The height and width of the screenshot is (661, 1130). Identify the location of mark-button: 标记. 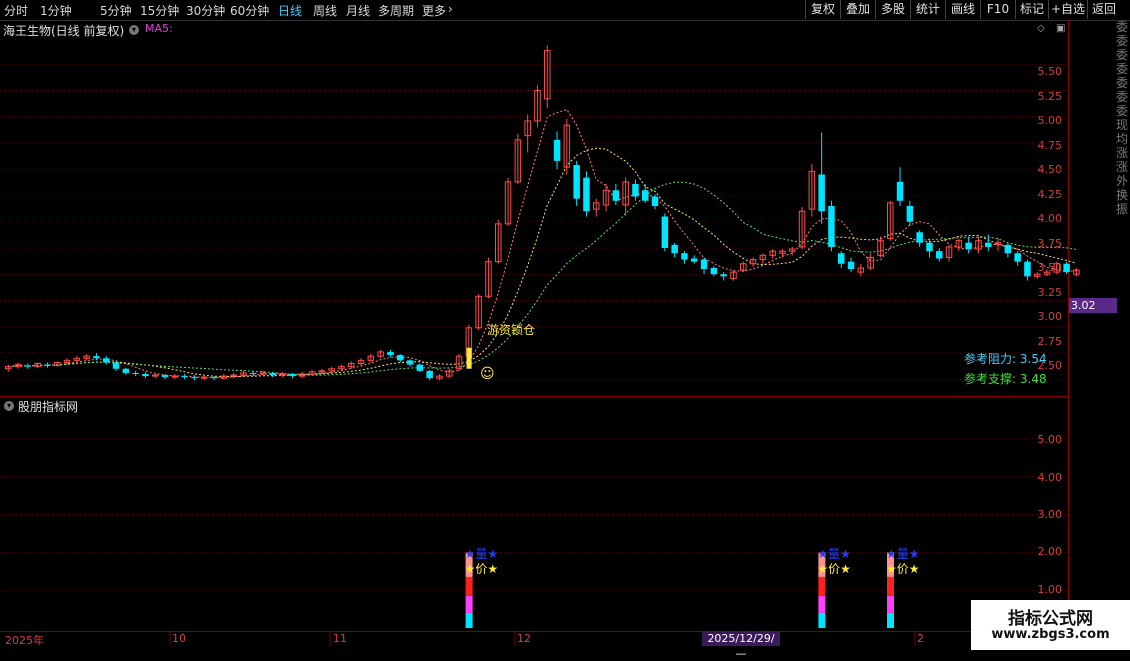
(1031, 9).